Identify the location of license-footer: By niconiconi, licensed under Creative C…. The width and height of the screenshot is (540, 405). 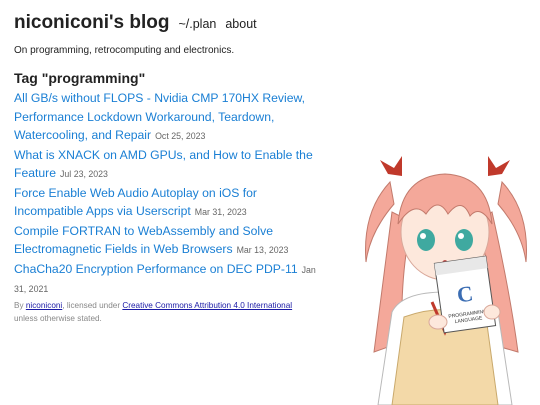
(174, 312).